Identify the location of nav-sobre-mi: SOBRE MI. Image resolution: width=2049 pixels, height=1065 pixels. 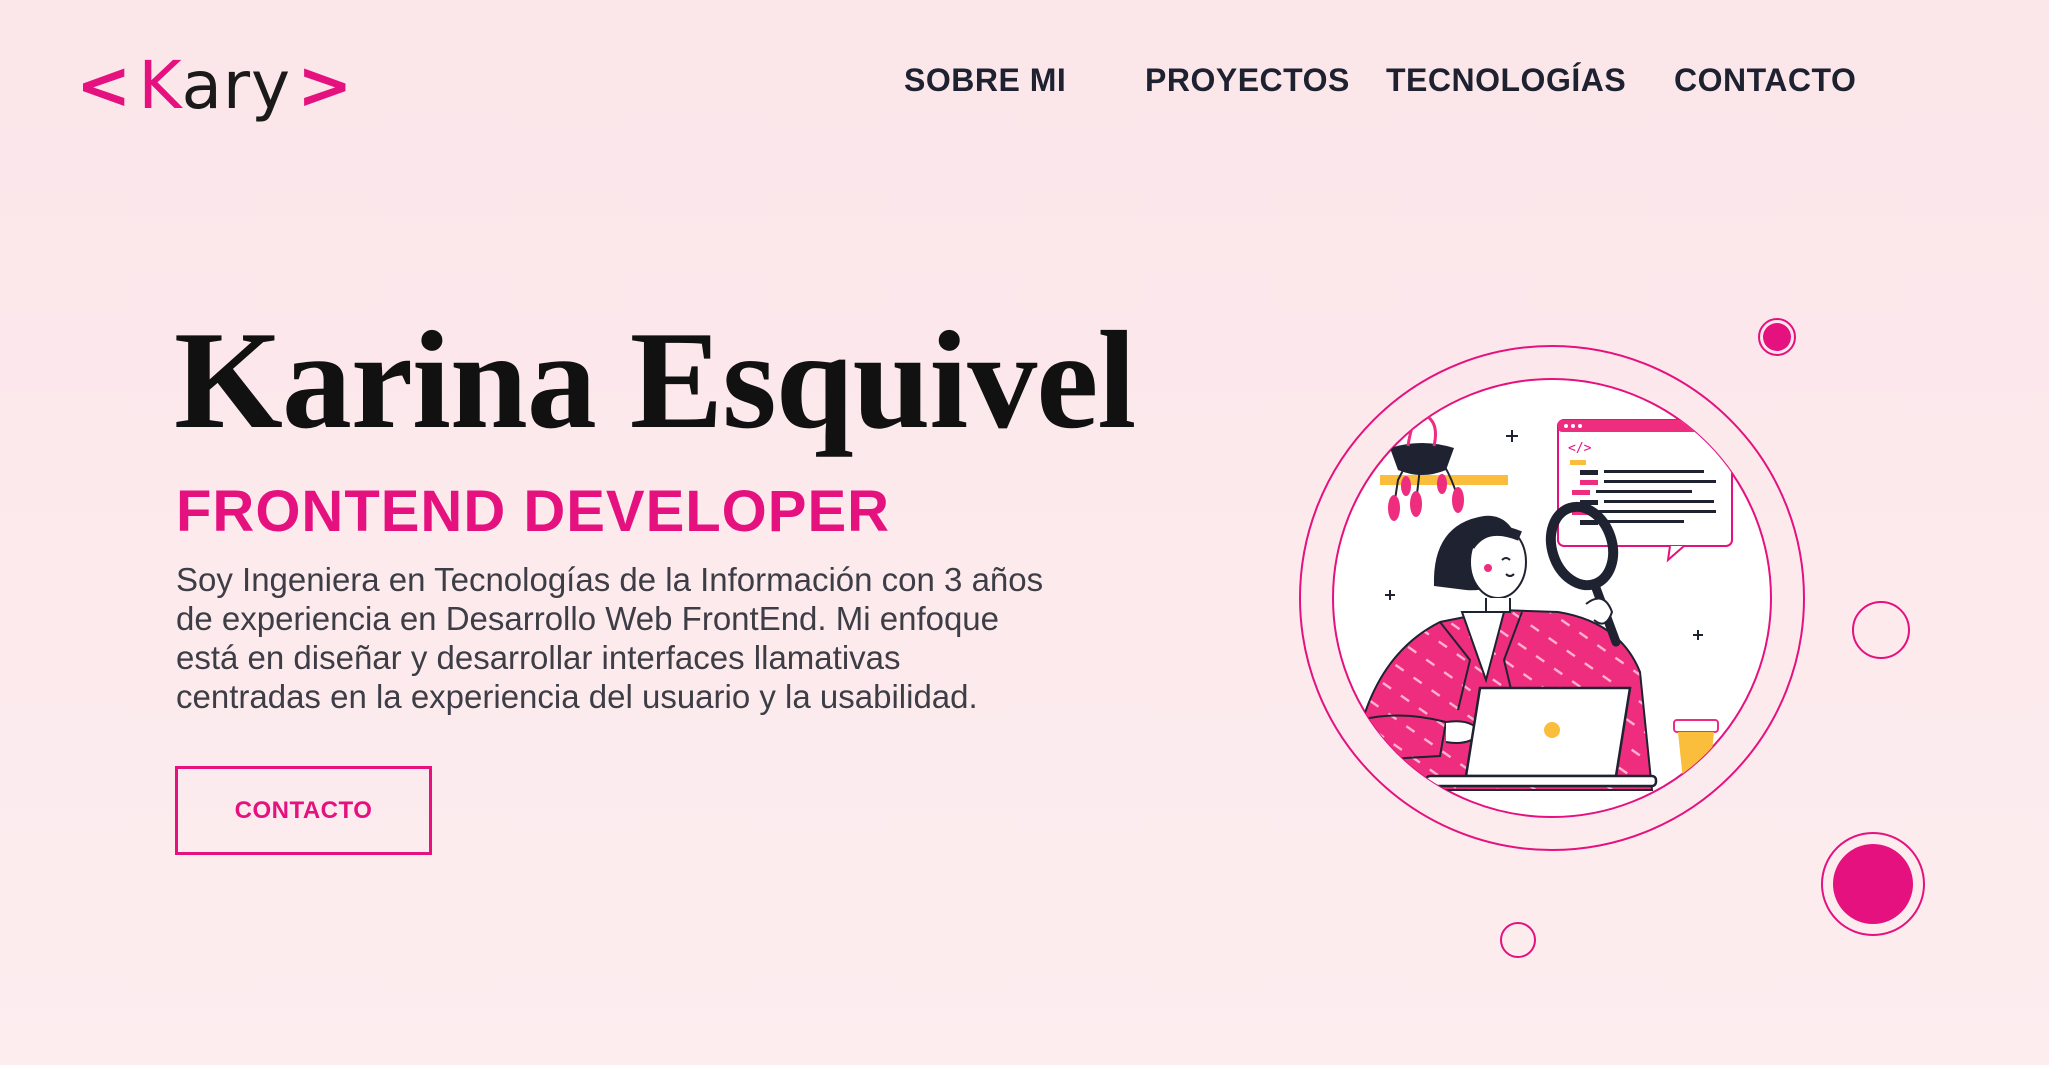
(985, 80).